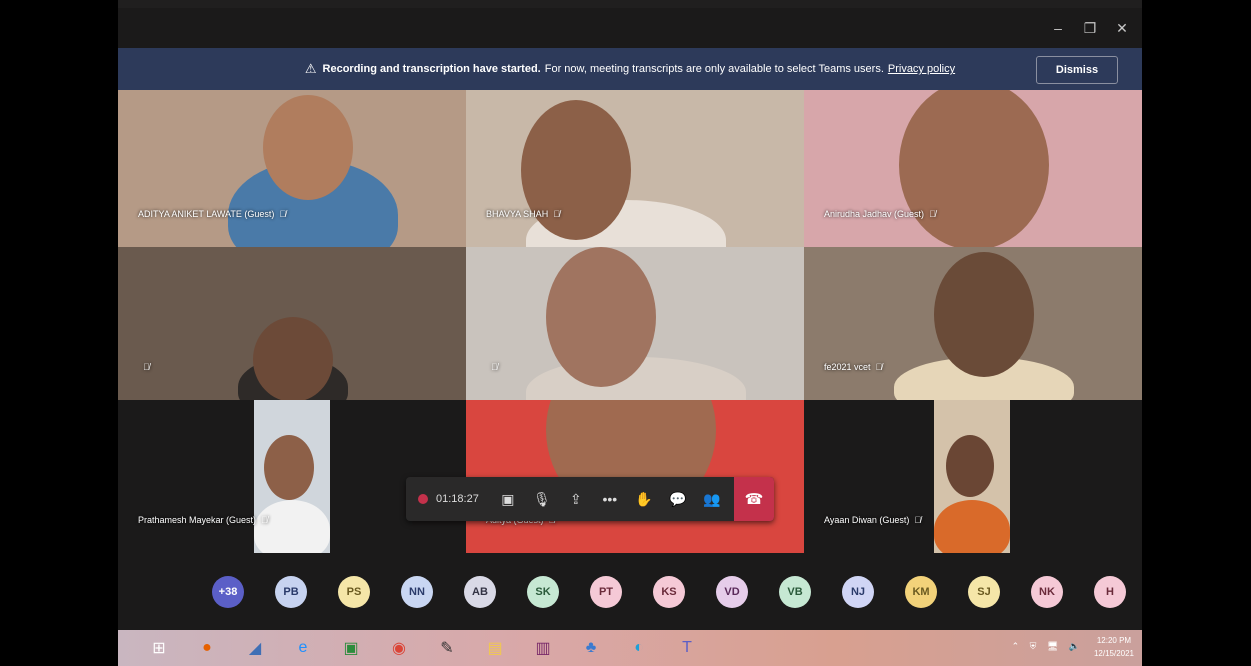 The image size is (1251, 666). What do you see at coordinates (732, 592) in the screenshot?
I see `participant-avatar: VD` at bounding box center [732, 592].